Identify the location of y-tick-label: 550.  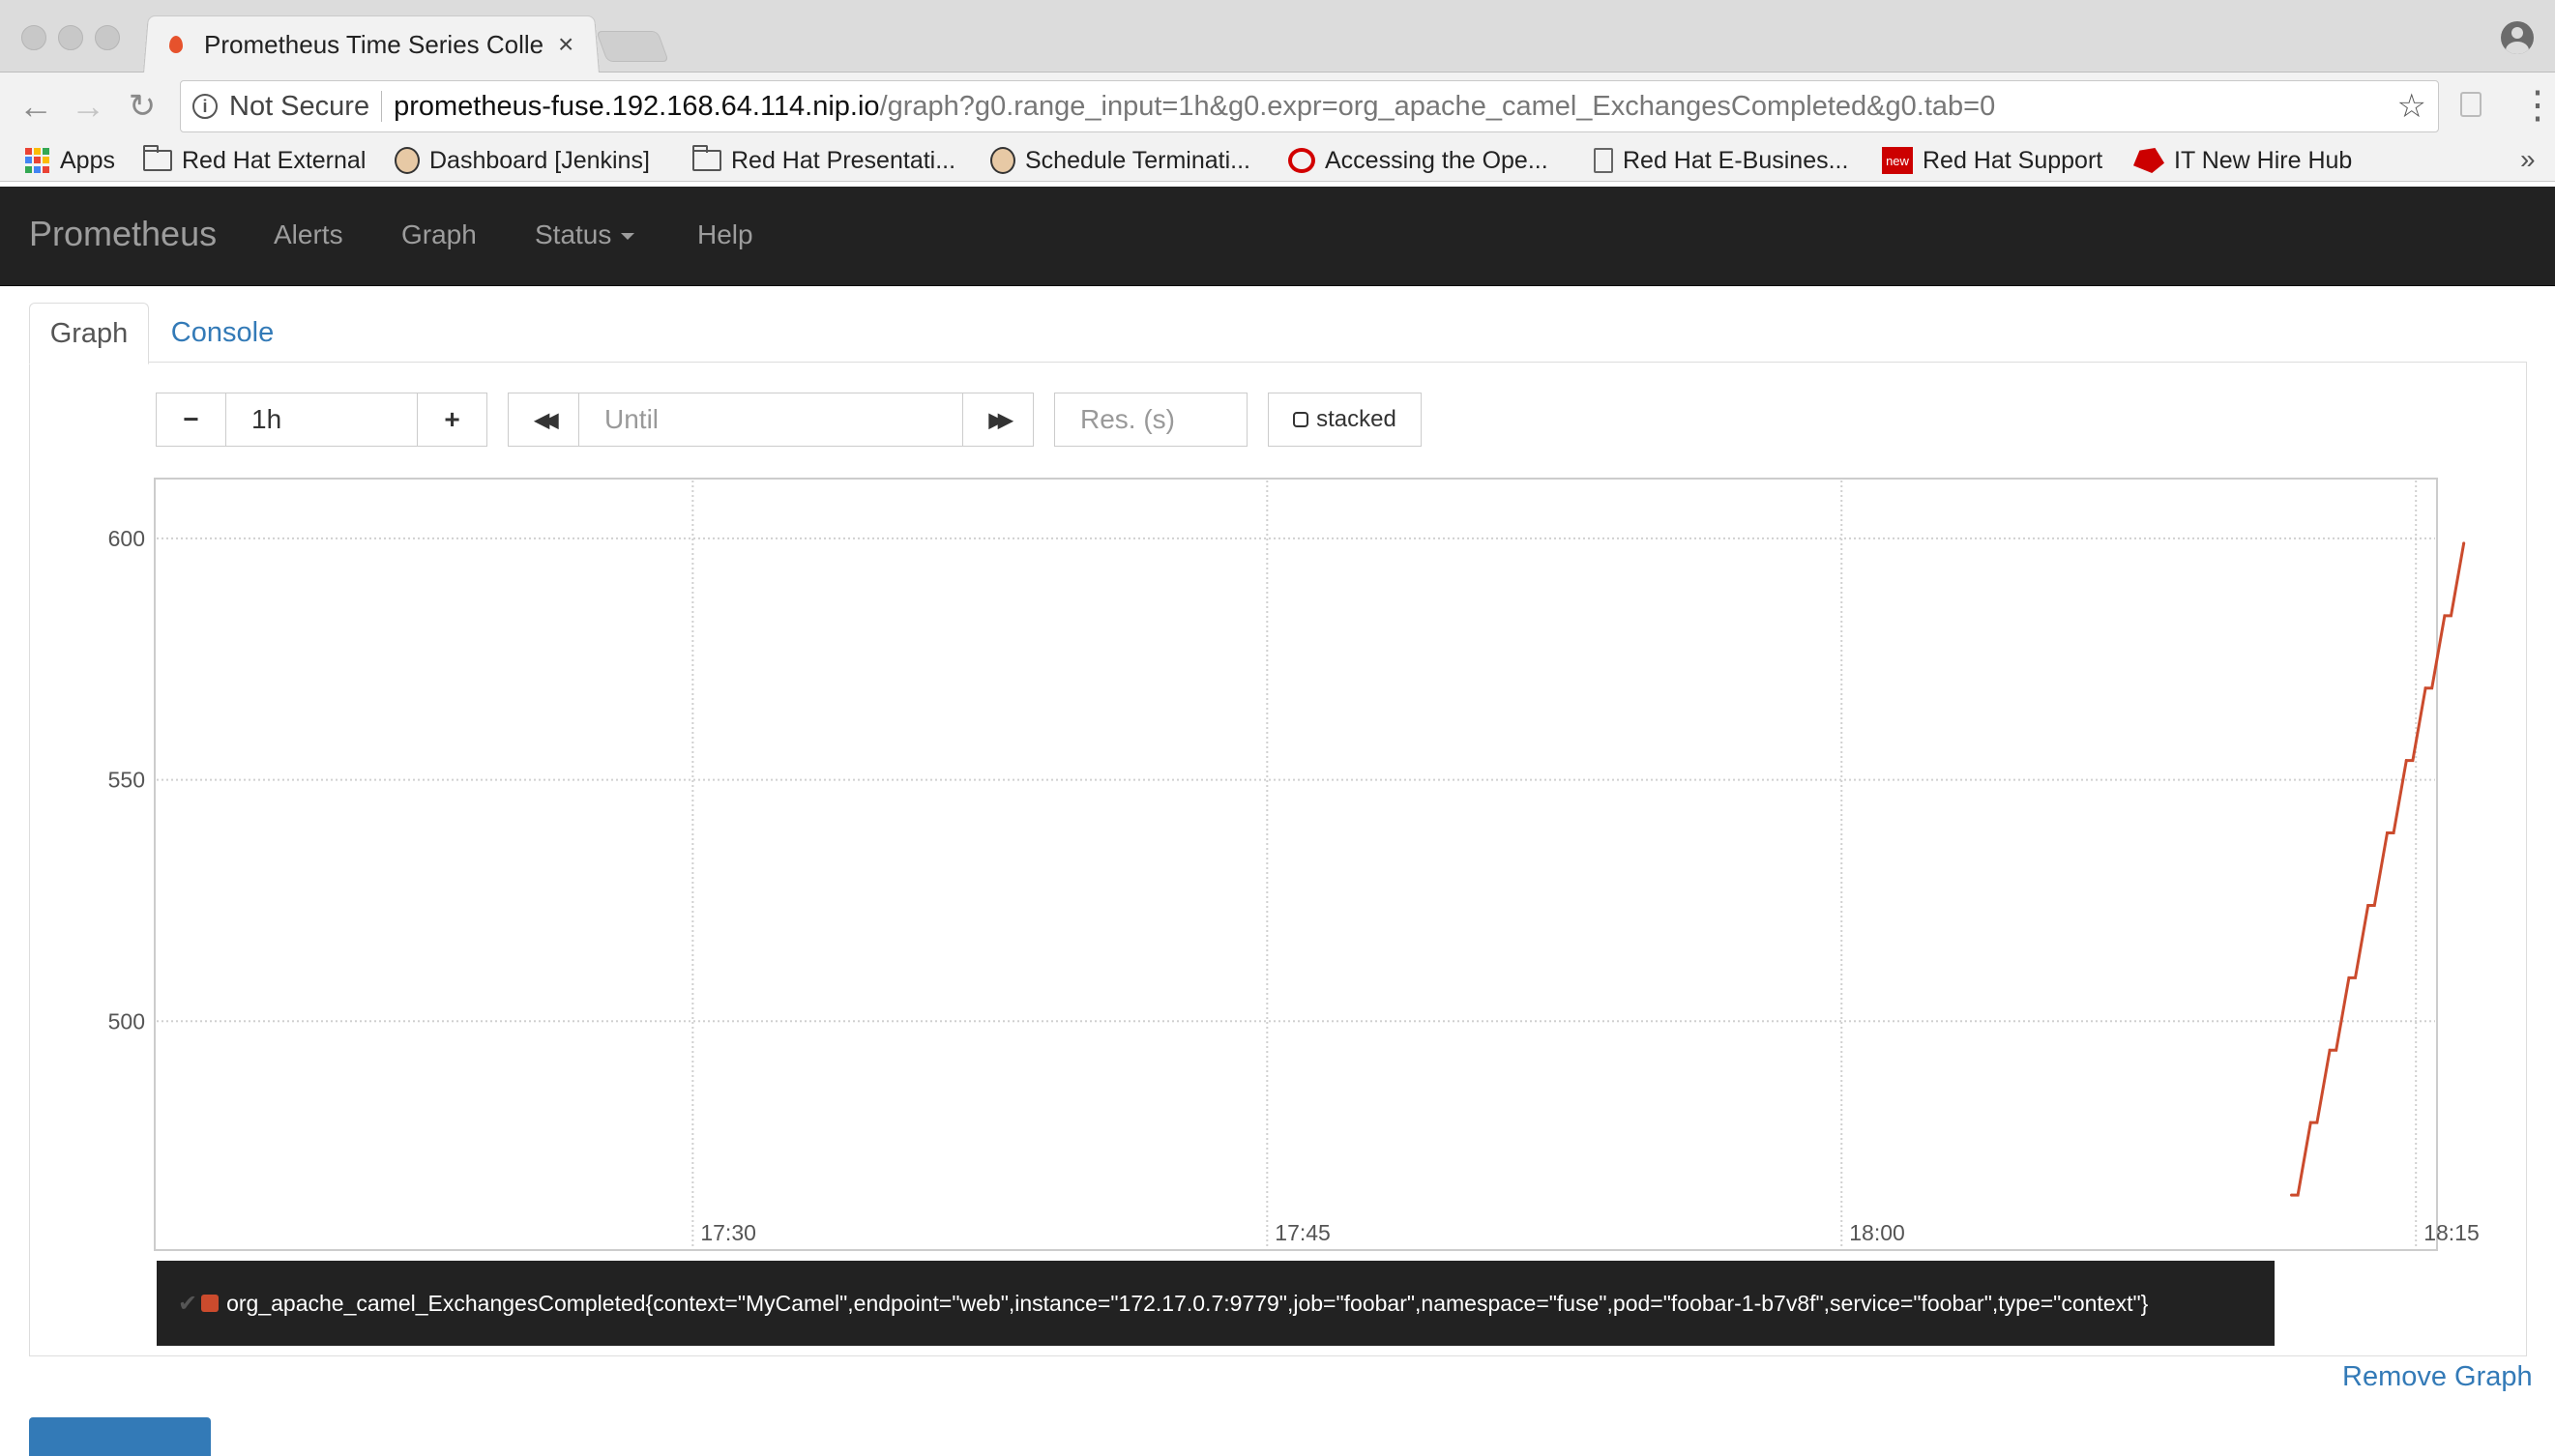
(127, 780).